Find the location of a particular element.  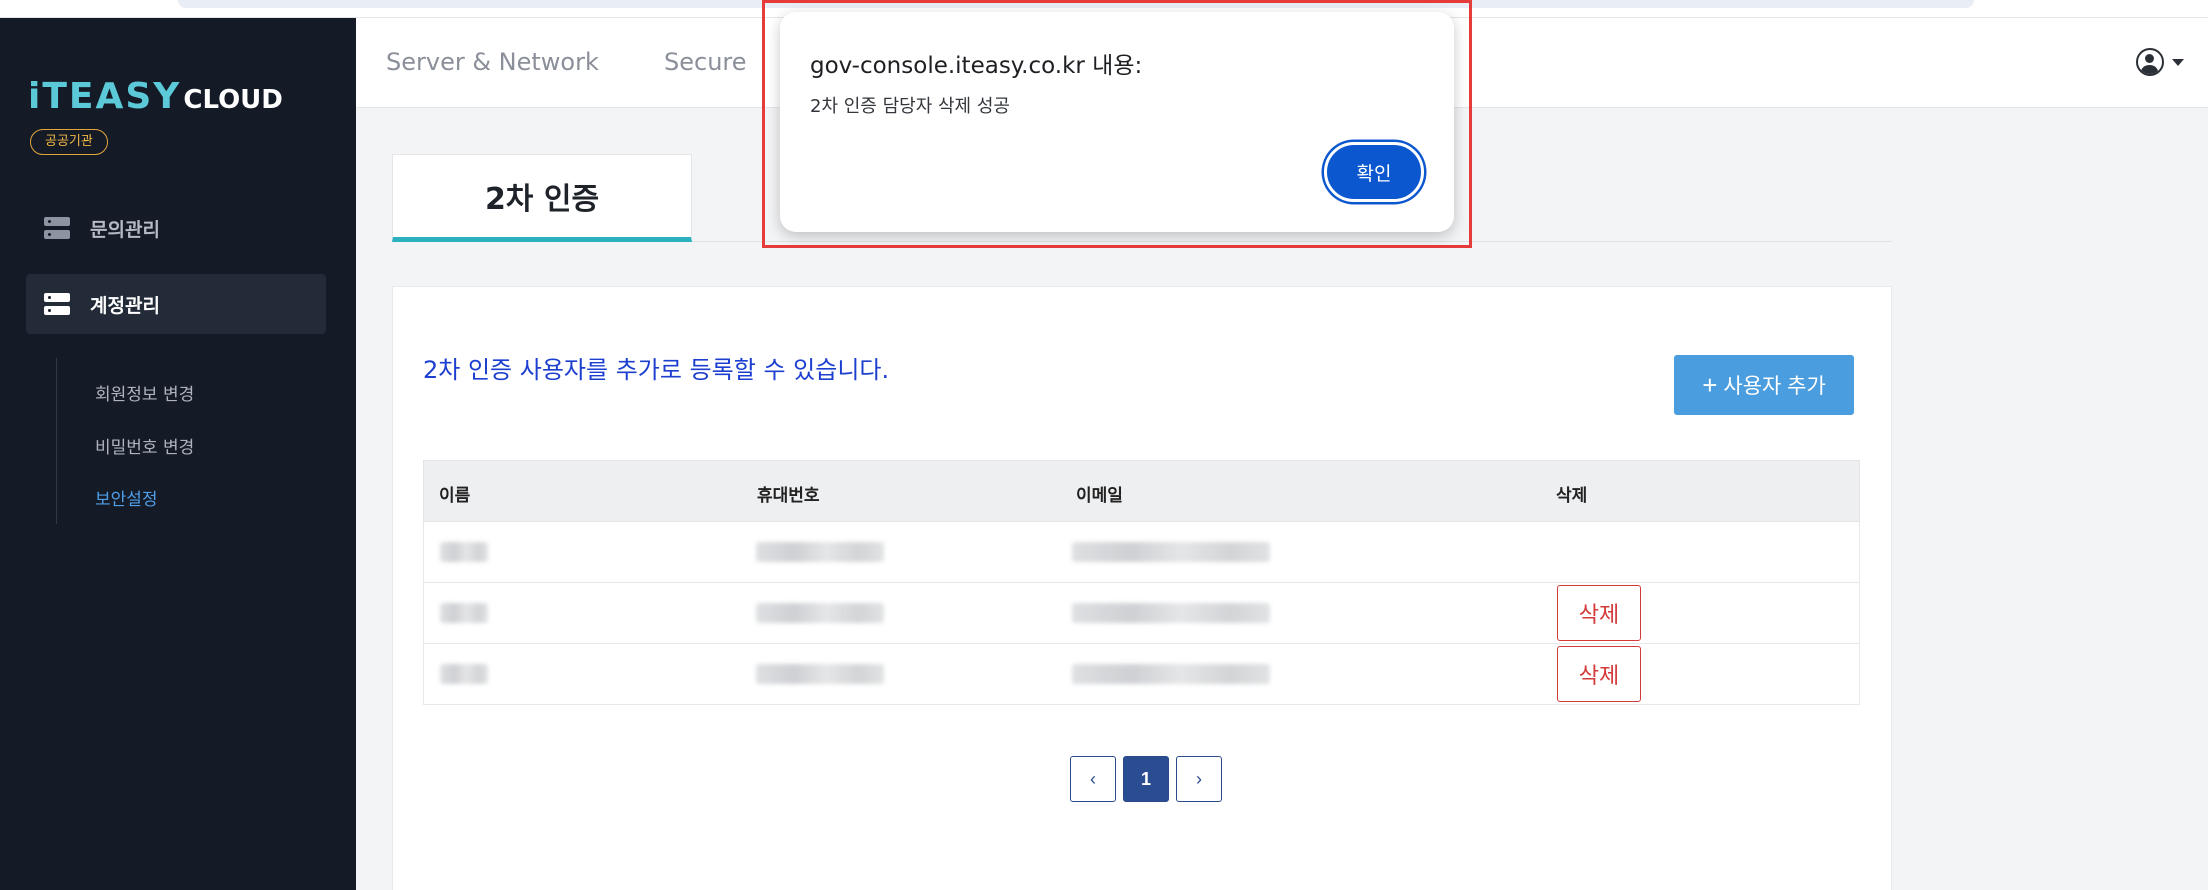

dialog-message: 2차 인증 담당자 삭제 성공 is located at coordinates (910, 106).